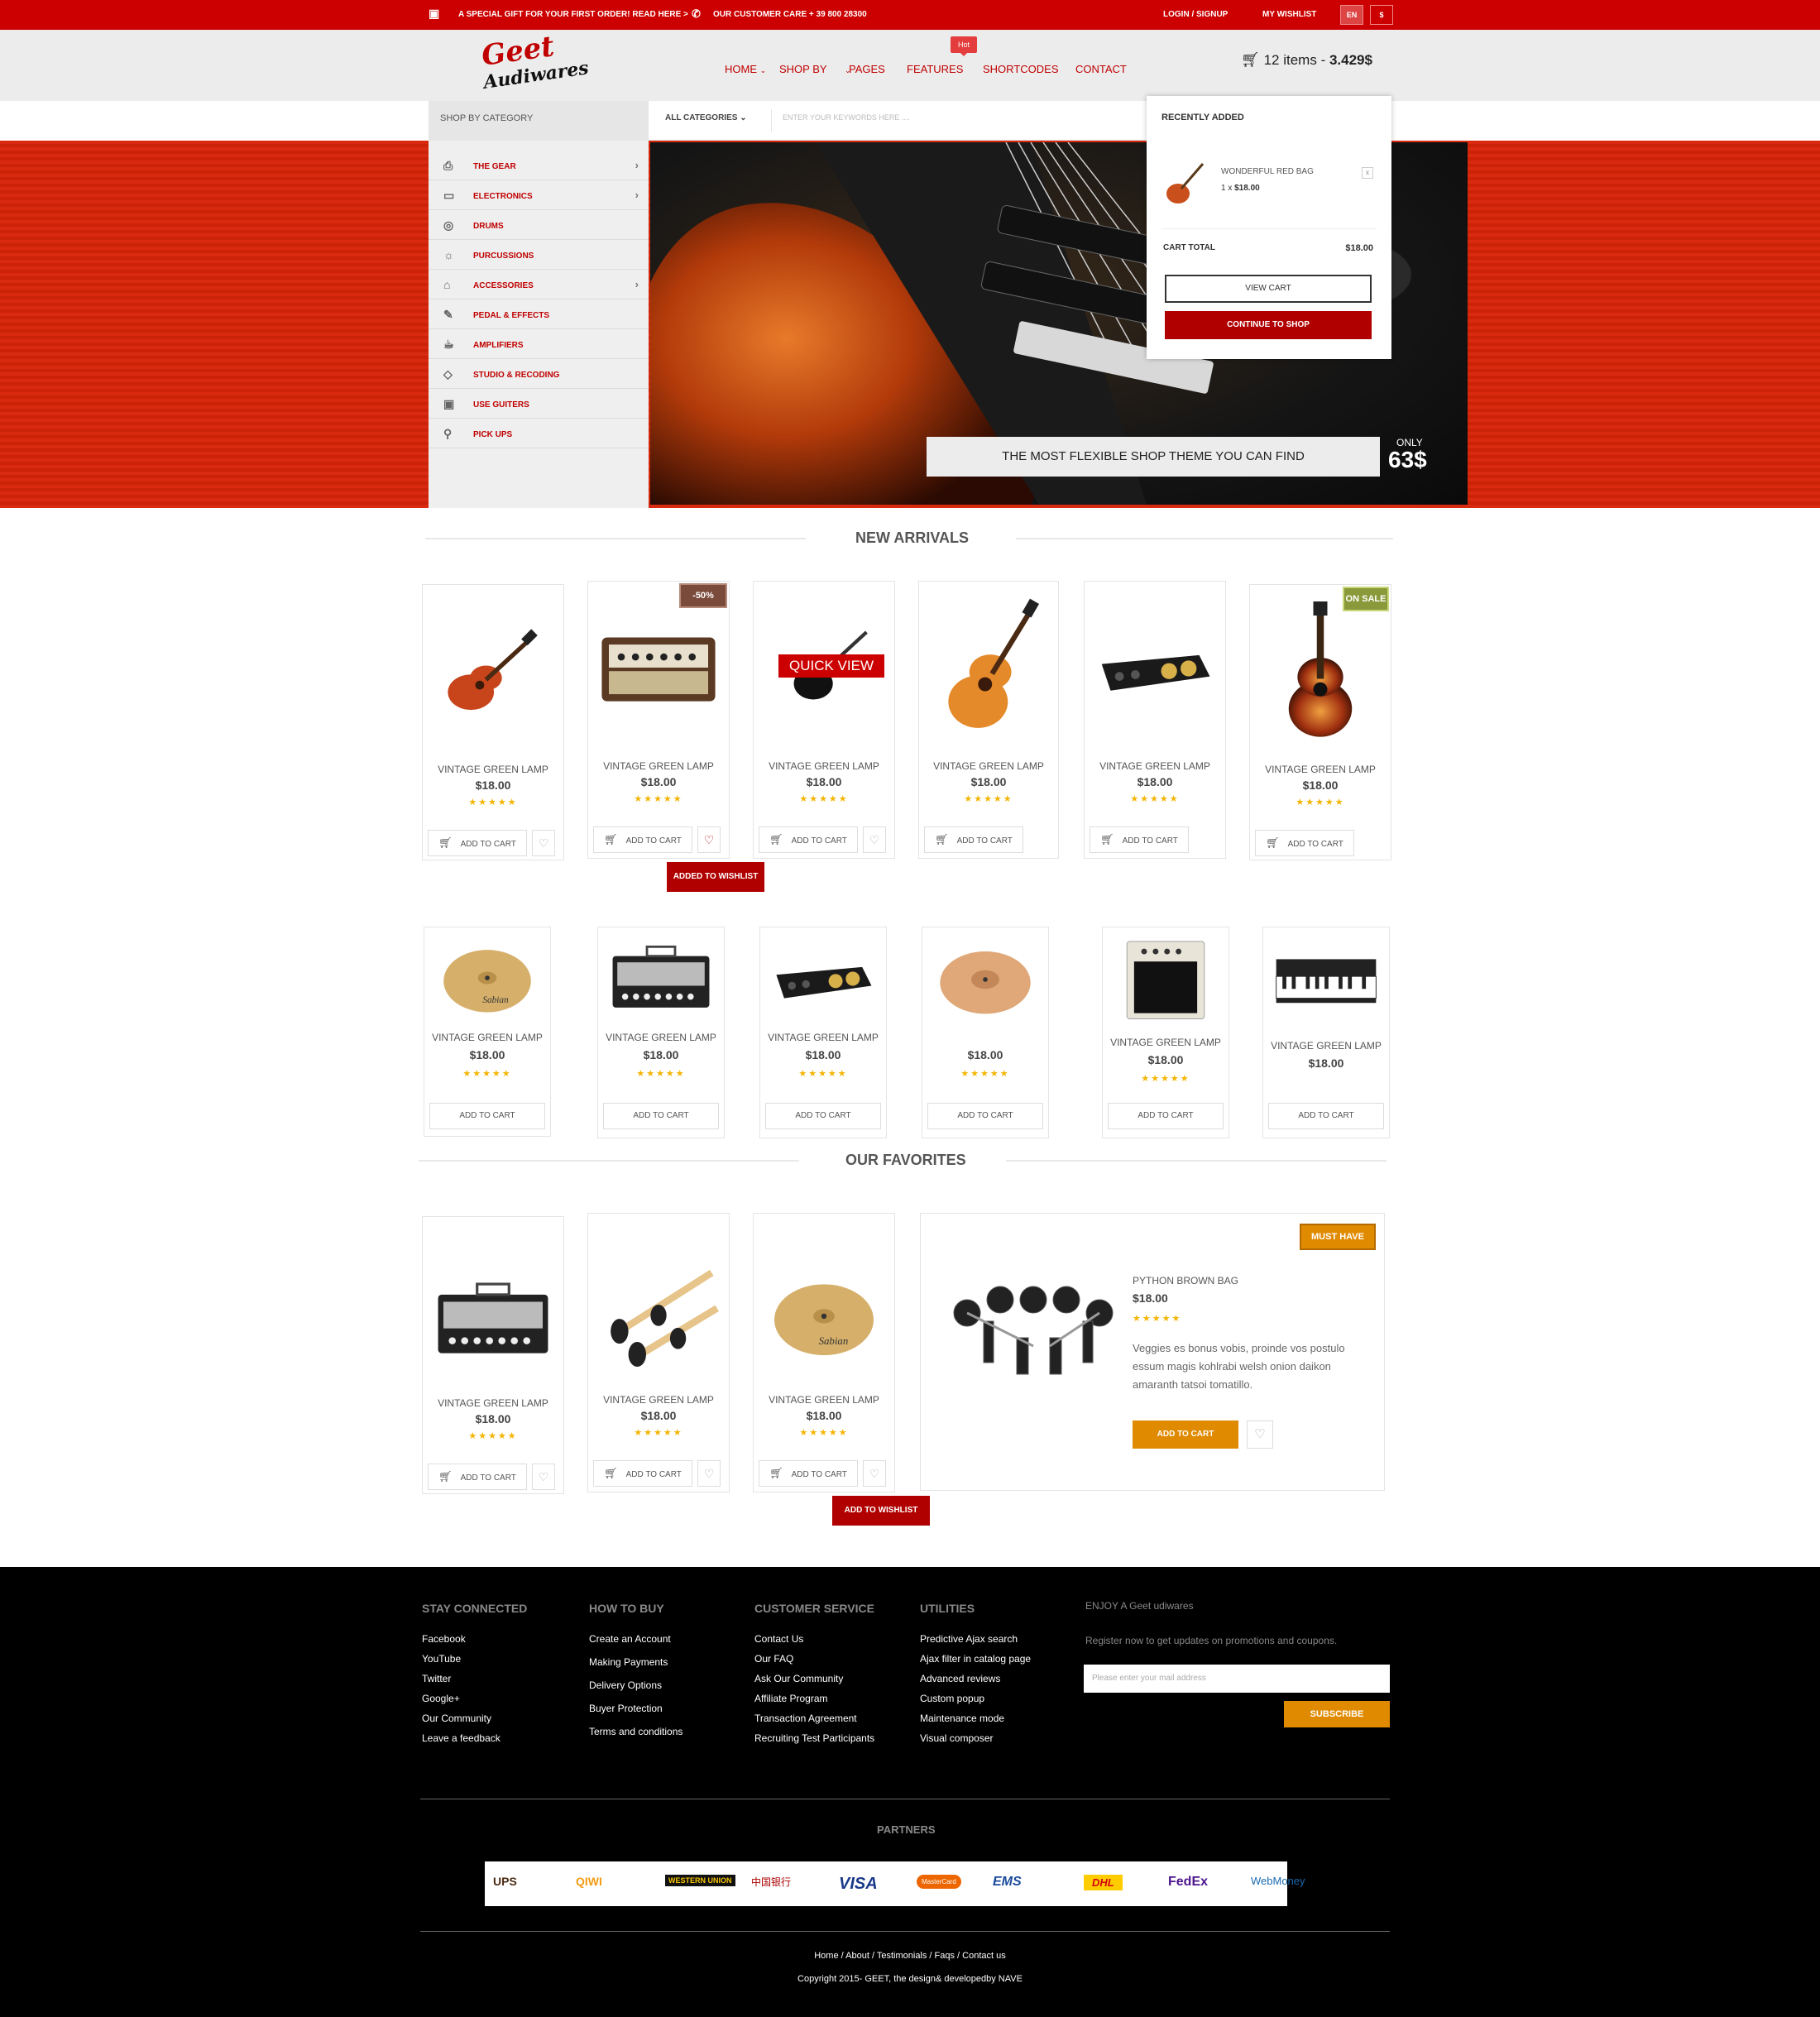  What do you see at coordinates (1268, 325) in the screenshot?
I see `continue-shopping-button: CONTINUE TO SHOP` at bounding box center [1268, 325].